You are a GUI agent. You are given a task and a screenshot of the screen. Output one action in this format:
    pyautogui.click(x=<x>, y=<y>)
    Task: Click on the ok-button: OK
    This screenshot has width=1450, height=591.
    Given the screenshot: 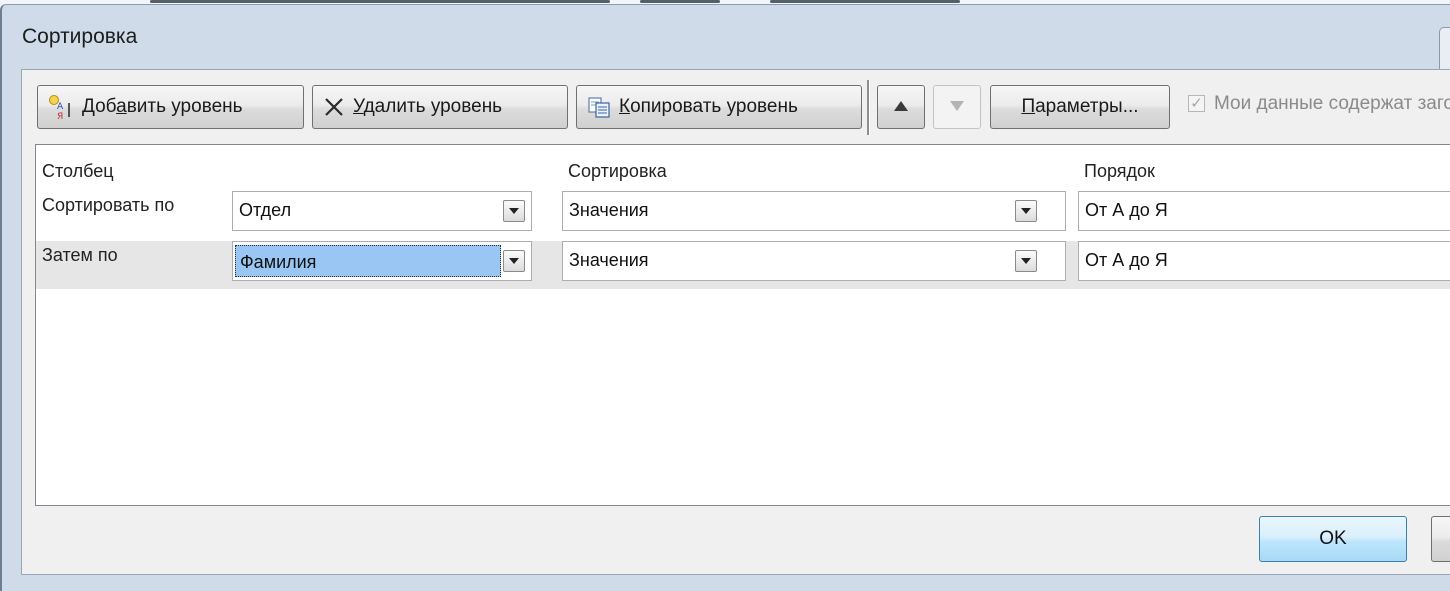 What is the action you would take?
    pyautogui.click(x=1333, y=539)
    